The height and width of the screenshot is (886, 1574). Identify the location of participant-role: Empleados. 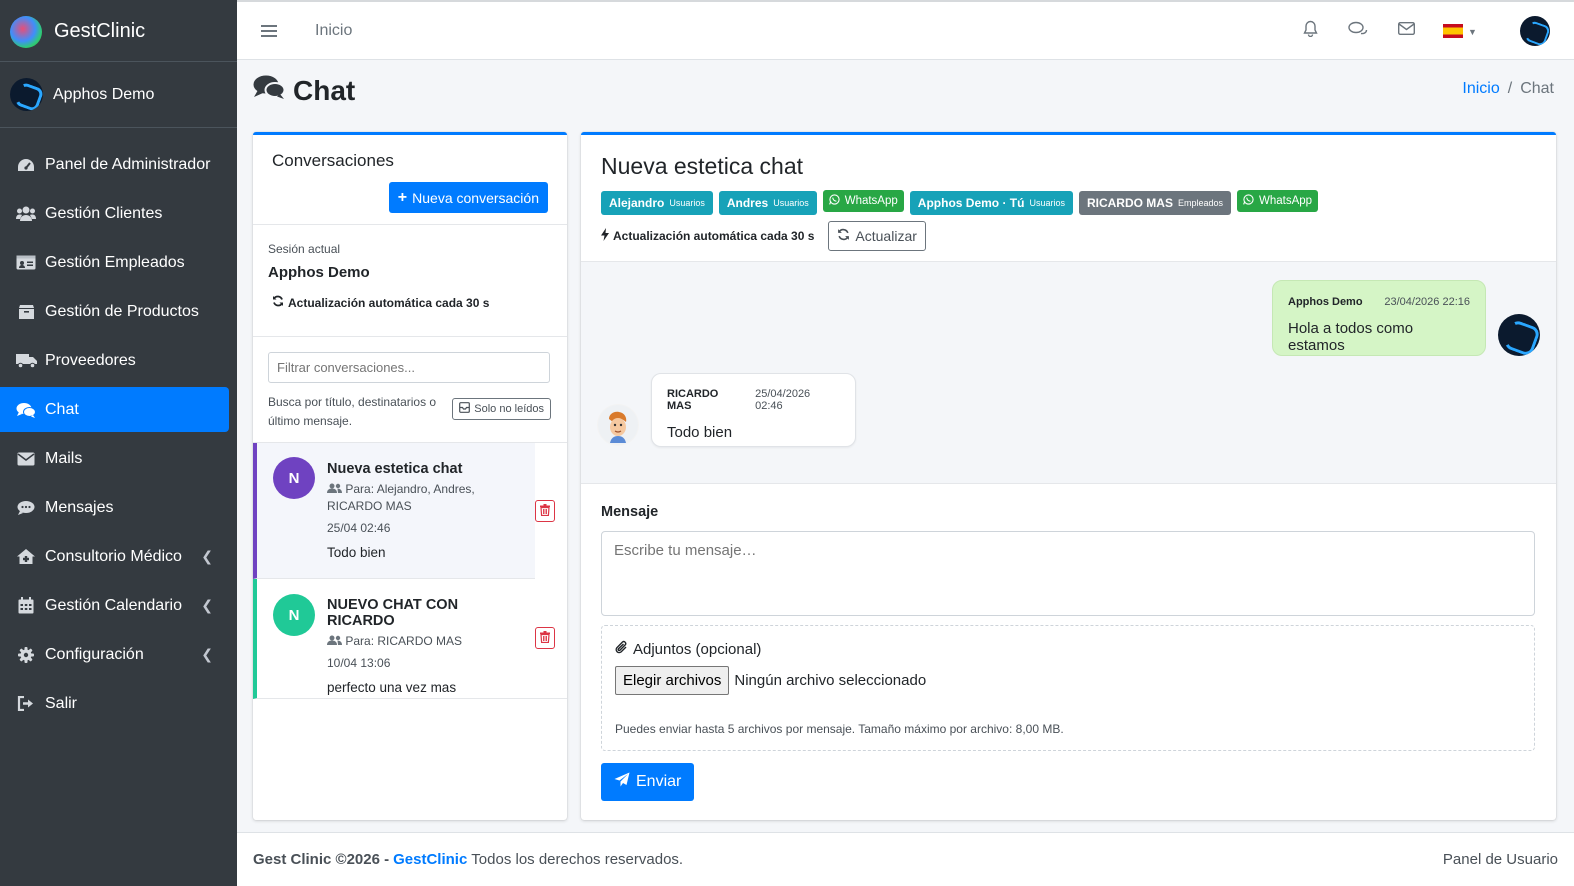
(1200, 203).